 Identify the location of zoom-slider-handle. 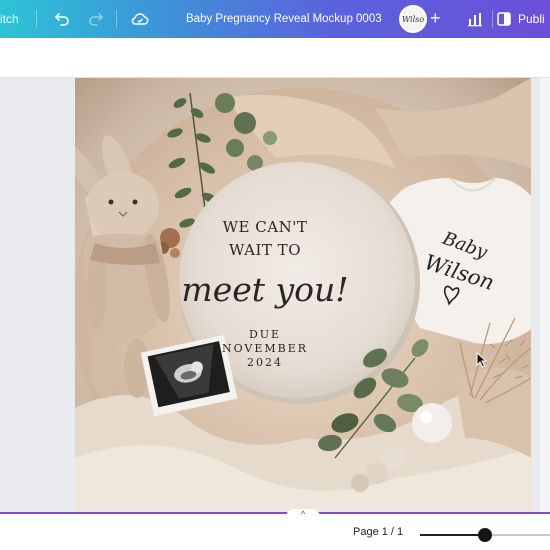
(485, 535).